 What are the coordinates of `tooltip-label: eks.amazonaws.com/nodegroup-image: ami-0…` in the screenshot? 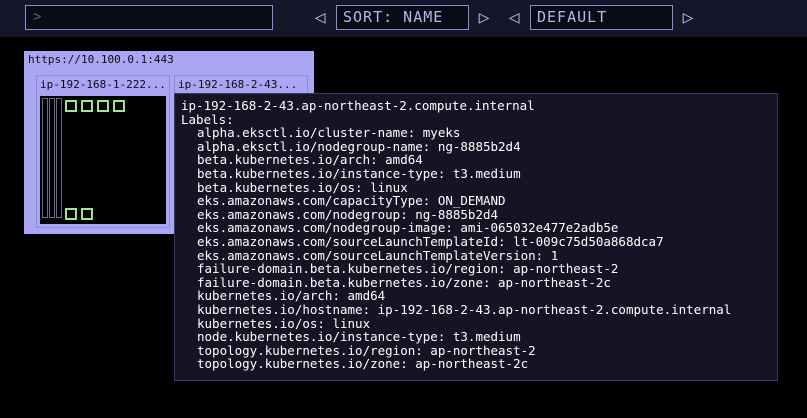 It's located at (408, 228).